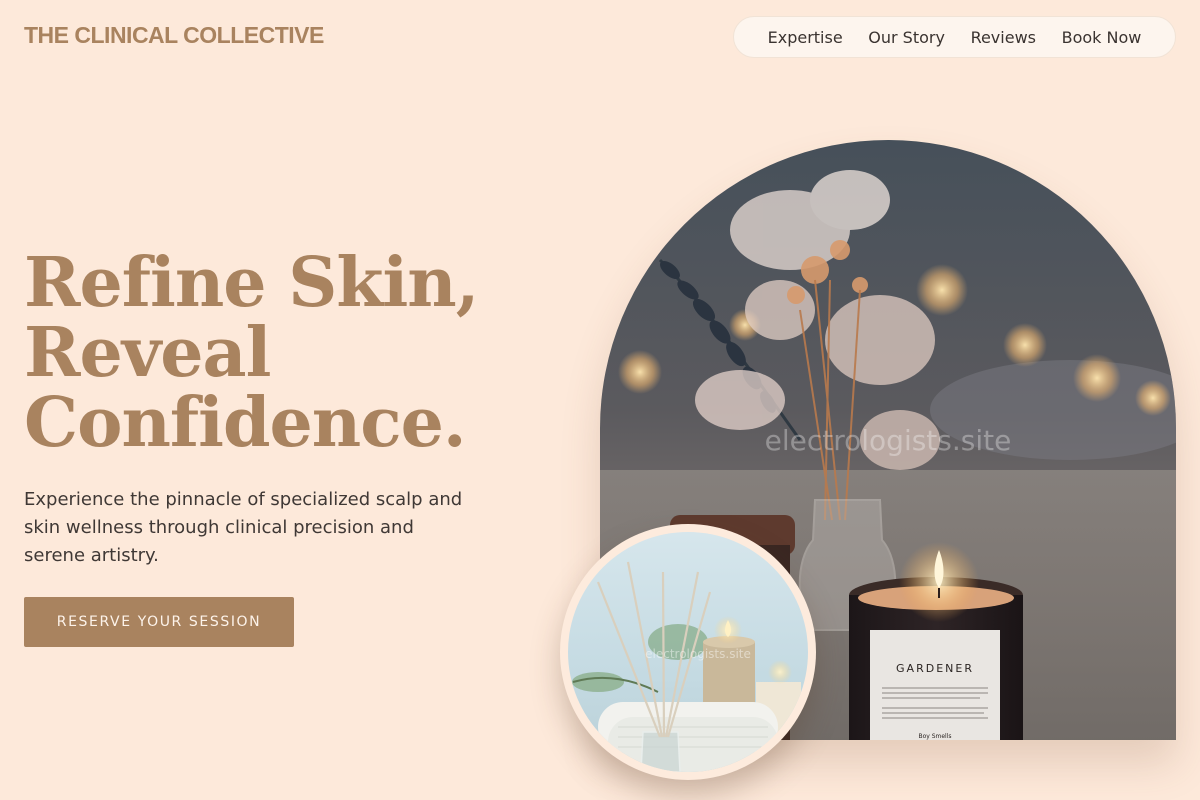 This screenshot has width=1200, height=800. I want to click on main-nav: Expertise Our Story Reviews Book Now, so click(954, 37).